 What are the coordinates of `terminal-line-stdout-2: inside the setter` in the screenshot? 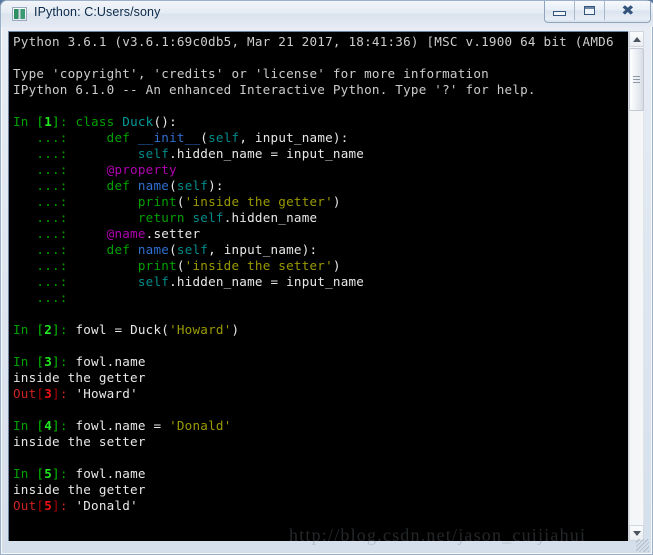 It's located at (313, 442).